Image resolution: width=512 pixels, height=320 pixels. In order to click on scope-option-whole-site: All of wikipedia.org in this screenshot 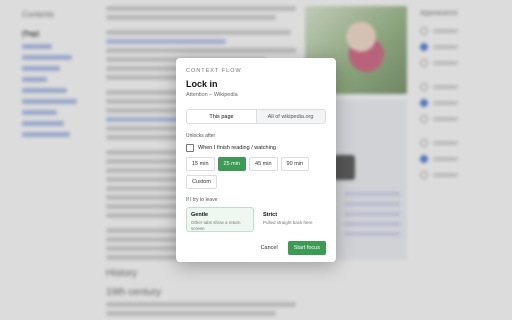, I will do `click(290, 116)`.